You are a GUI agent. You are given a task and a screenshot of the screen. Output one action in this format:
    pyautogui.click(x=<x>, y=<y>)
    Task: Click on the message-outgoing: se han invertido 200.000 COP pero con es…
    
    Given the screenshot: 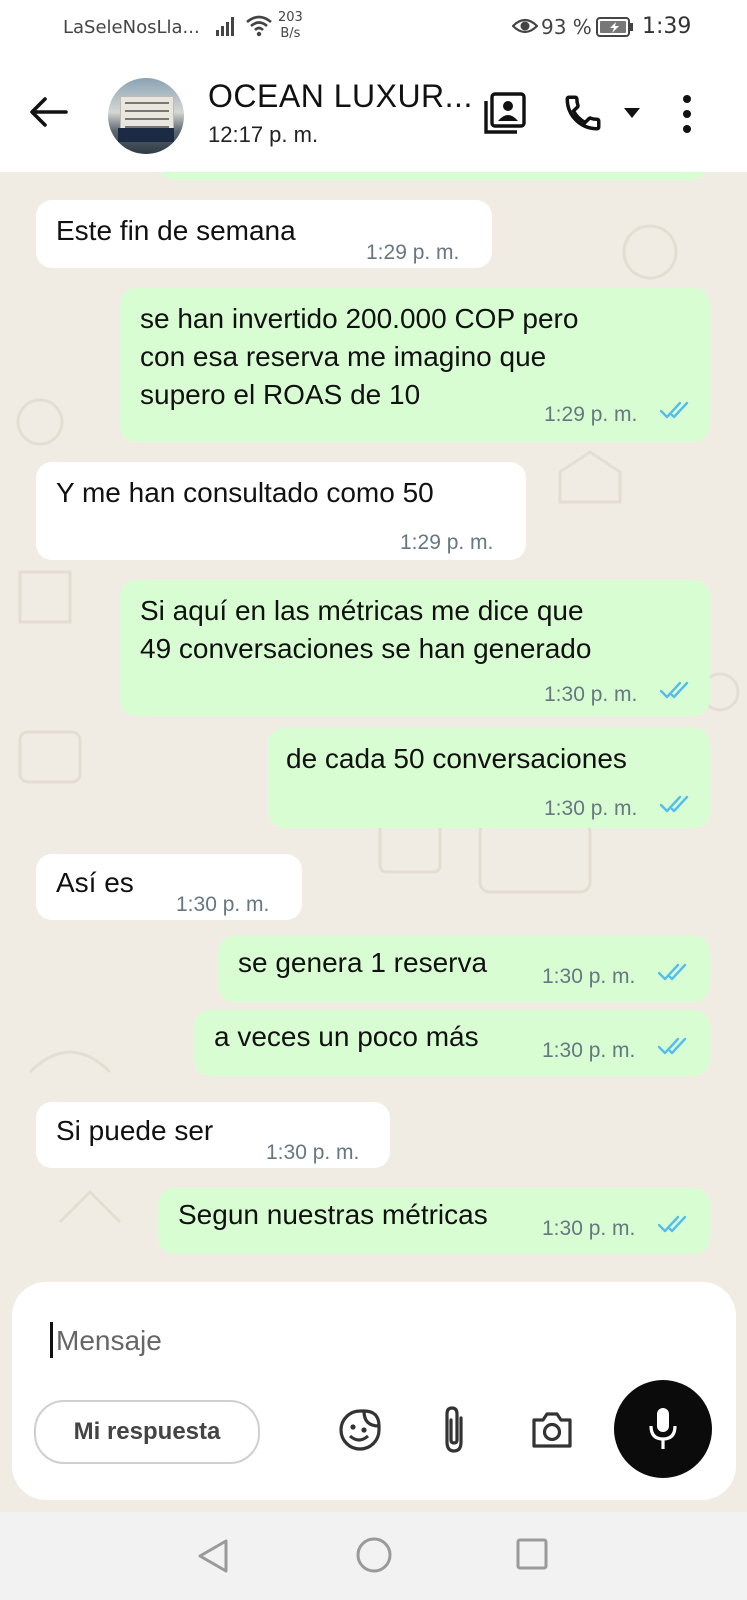 What is the action you would take?
    pyautogui.click(x=415, y=365)
    